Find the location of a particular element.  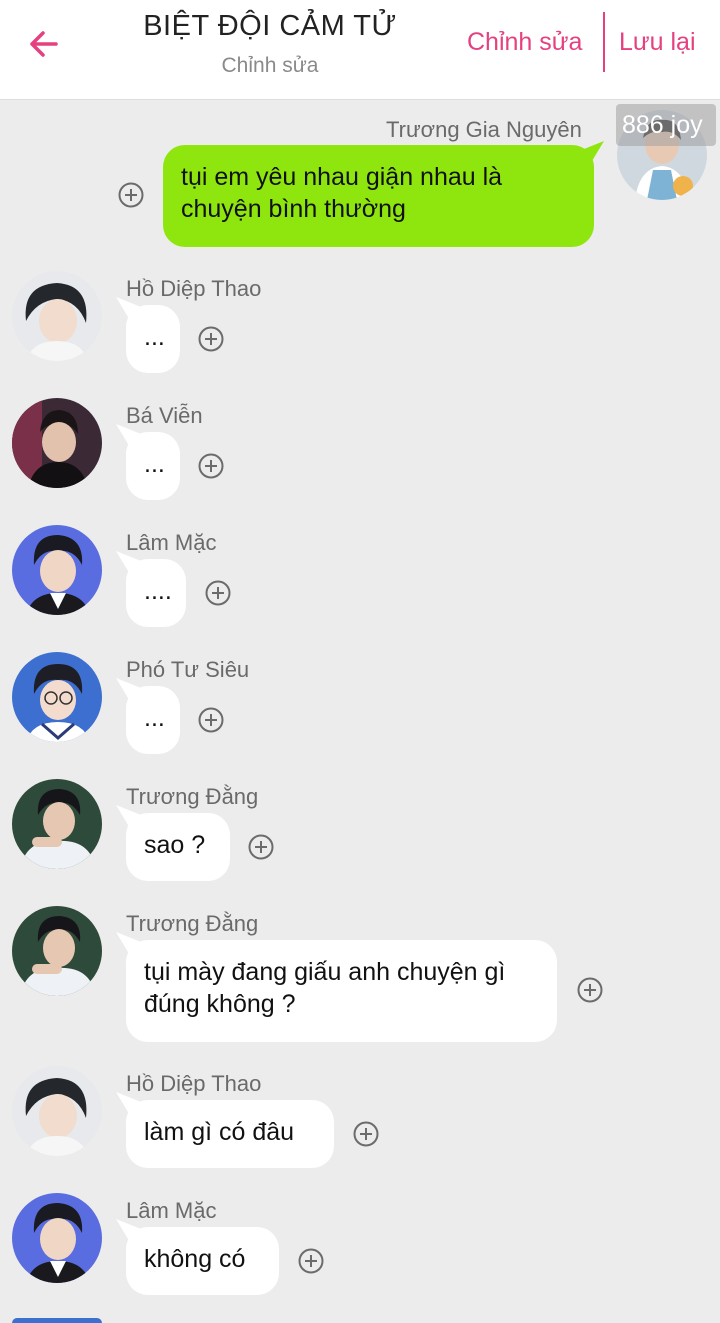

sender-name: Phó Tư Siêu is located at coordinates (188, 669).